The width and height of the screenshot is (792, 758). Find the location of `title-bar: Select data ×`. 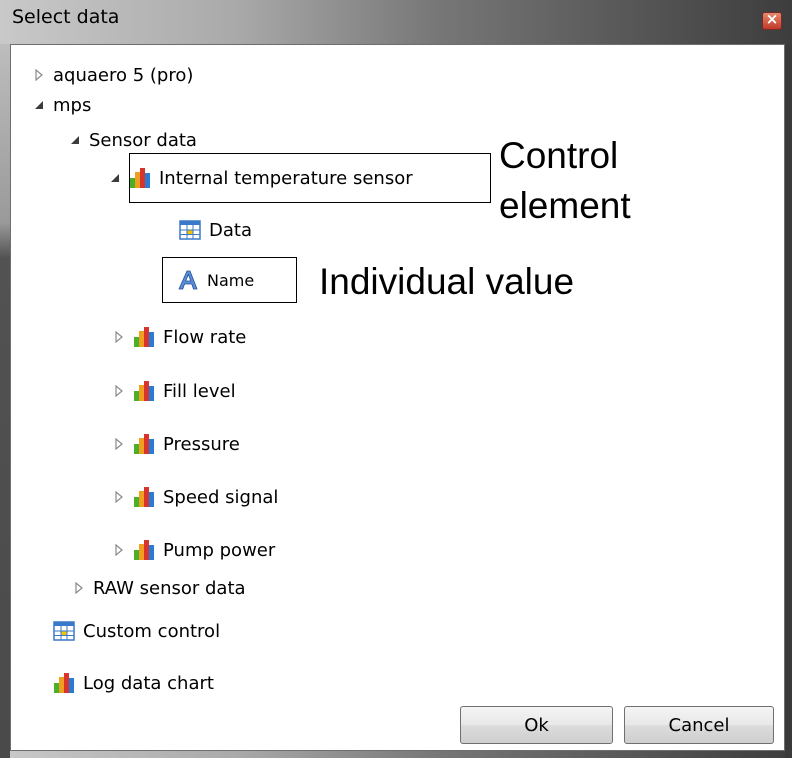

title-bar: Select data × is located at coordinates (396, 22).